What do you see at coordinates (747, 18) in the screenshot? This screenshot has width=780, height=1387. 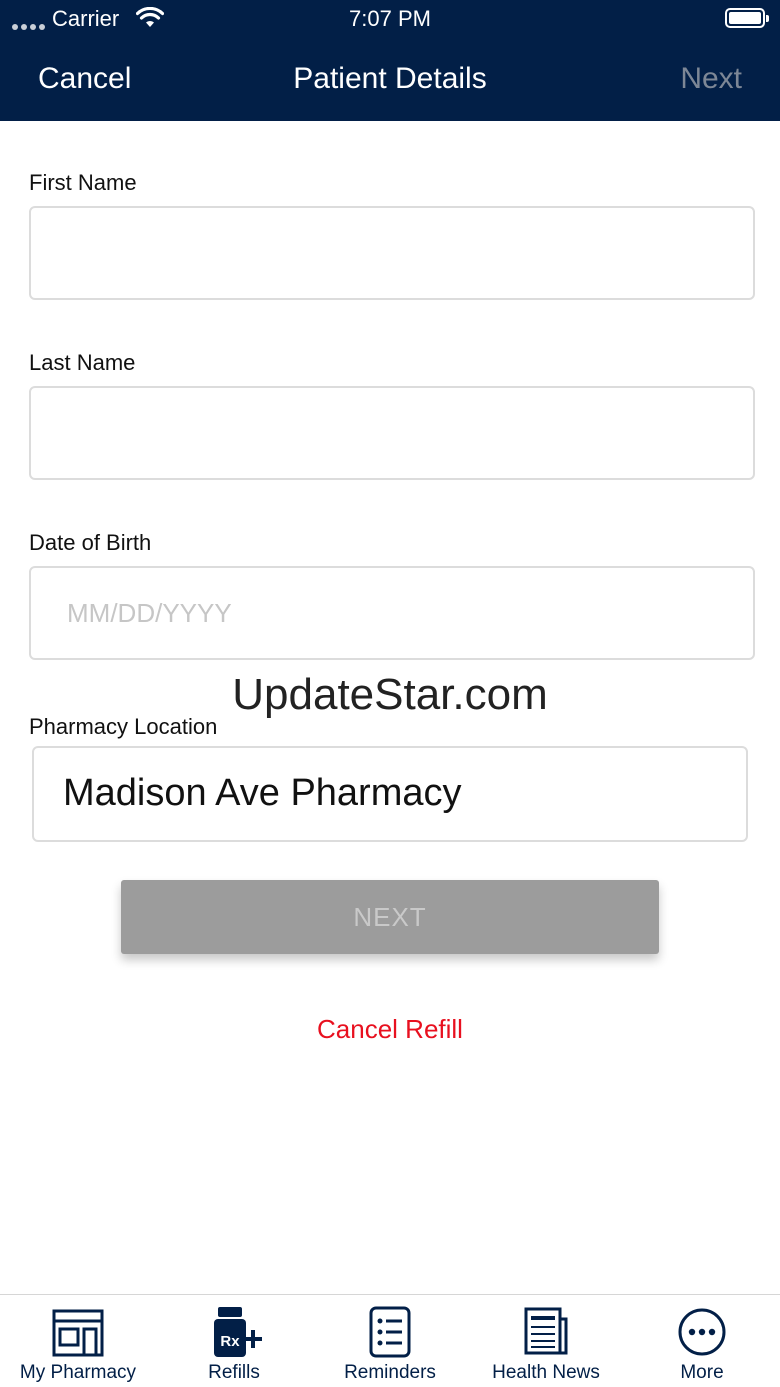 I see `battery-icon` at bounding box center [747, 18].